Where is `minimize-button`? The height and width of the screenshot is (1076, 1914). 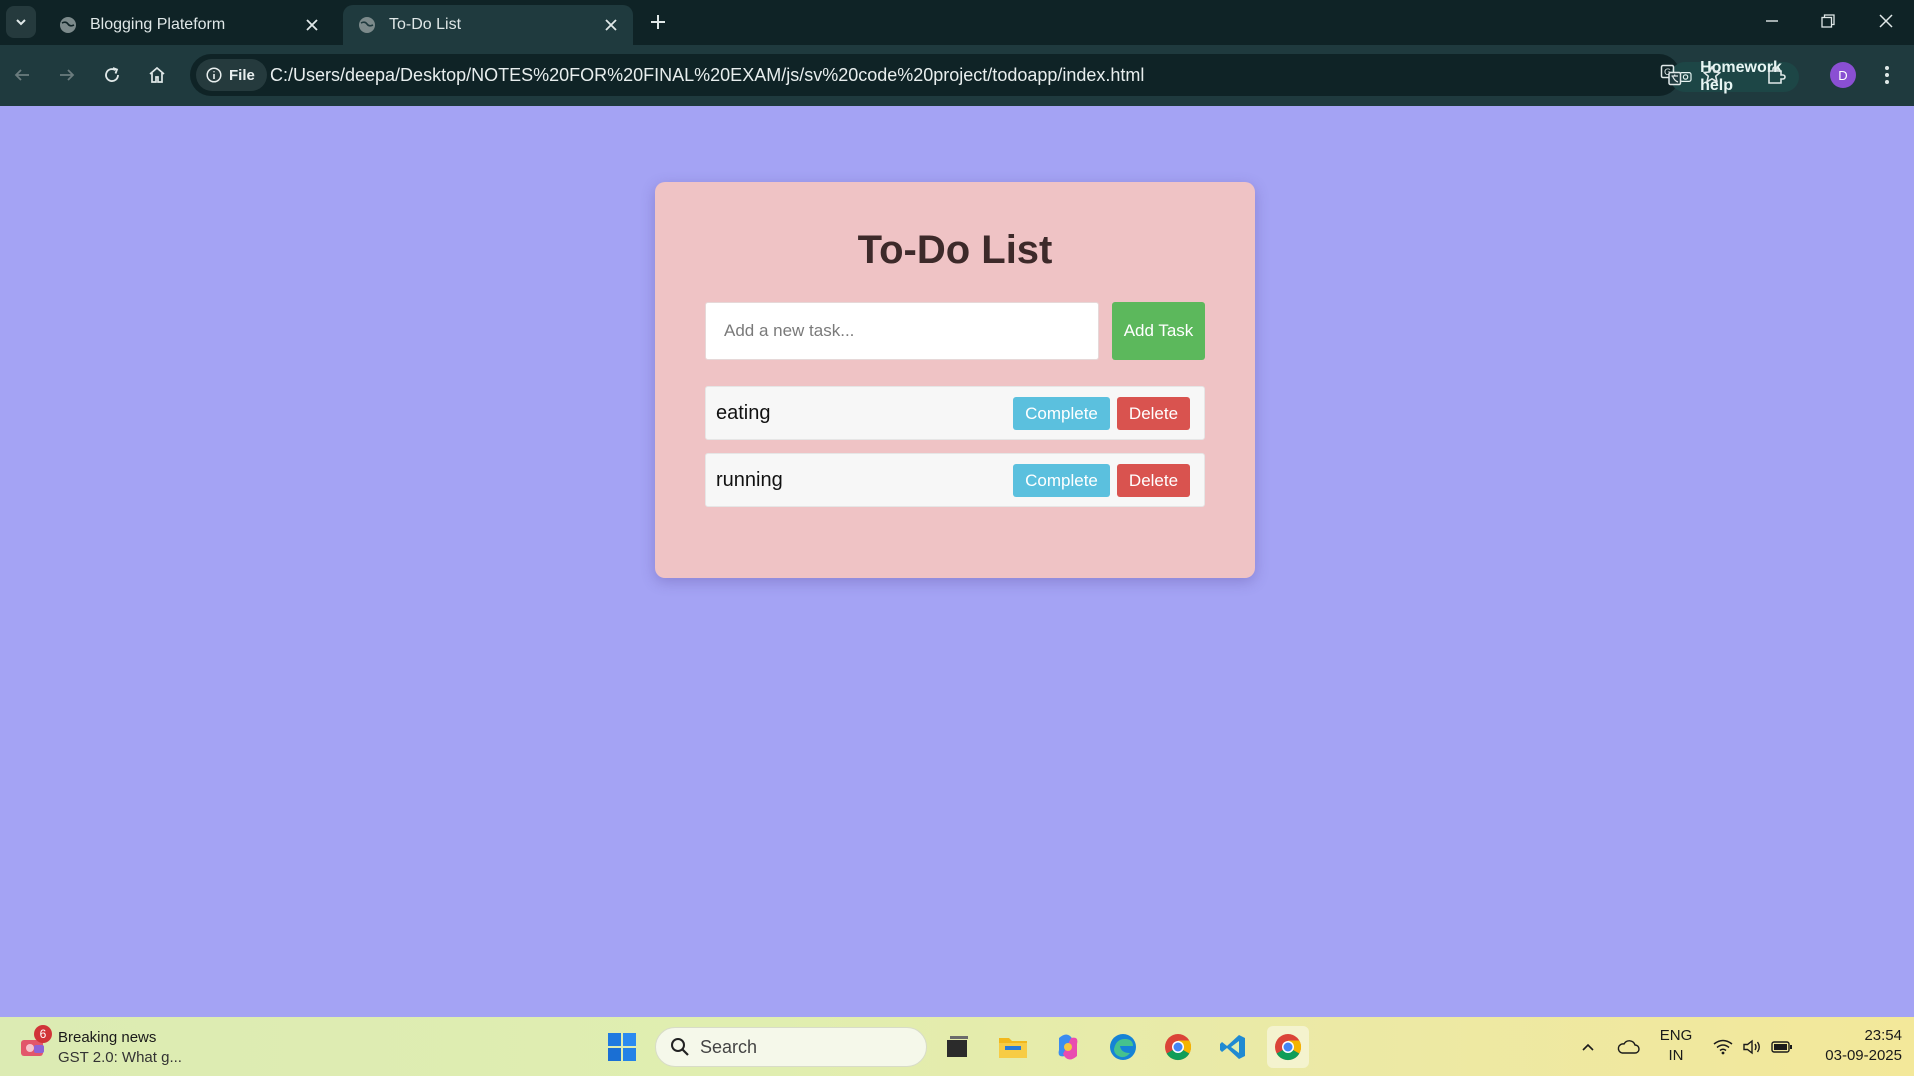 minimize-button is located at coordinates (1772, 21).